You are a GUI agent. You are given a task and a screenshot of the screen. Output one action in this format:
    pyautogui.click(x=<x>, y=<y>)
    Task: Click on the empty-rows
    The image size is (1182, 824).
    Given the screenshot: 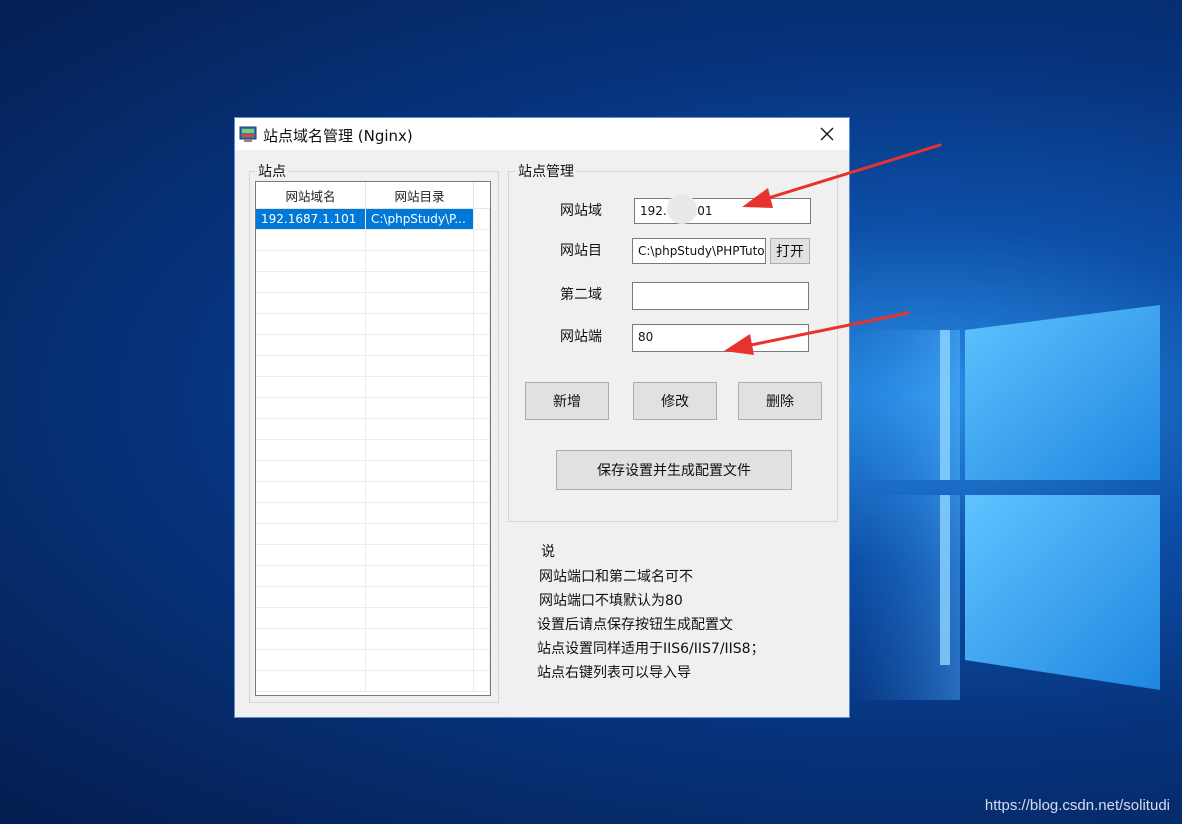 What is the action you would take?
    pyautogui.click(x=373, y=461)
    